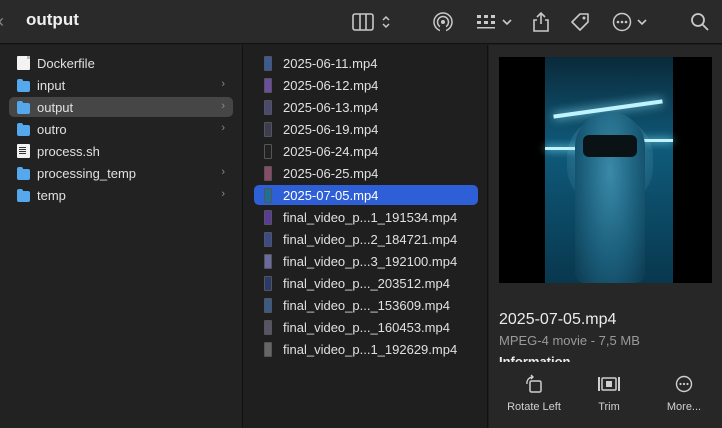 This screenshot has width=722, height=428. I want to click on item-label: input, so click(51, 85).